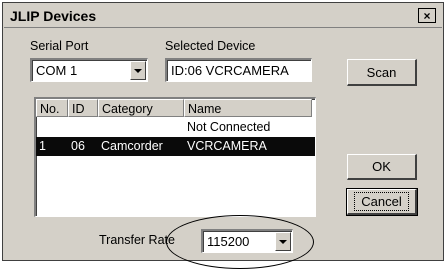 The image size is (448, 269). Describe the element at coordinates (248, 108) in the screenshot. I see `column-header-name: Name` at that location.